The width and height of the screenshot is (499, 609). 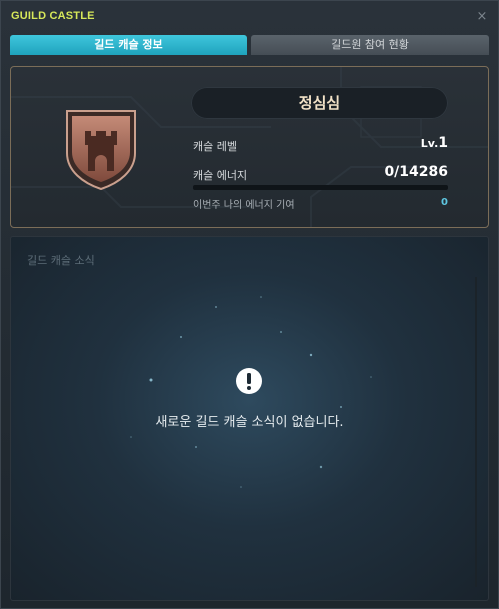 What do you see at coordinates (128, 45) in the screenshot?
I see `tab-castle-info: 길드 캐슬 정보` at bounding box center [128, 45].